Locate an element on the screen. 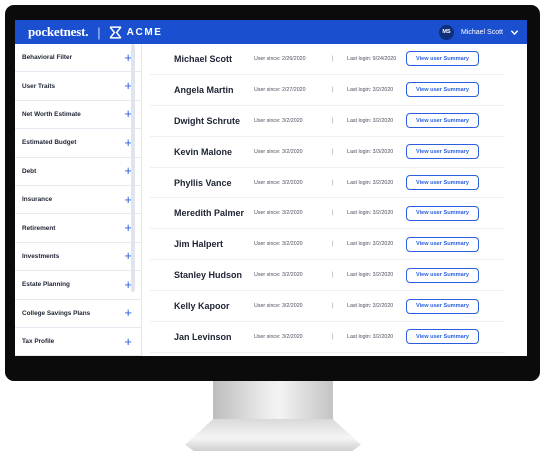 The image size is (546, 461). sidebar-item-tax-profile: Tax Profile + is located at coordinates (78, 342).